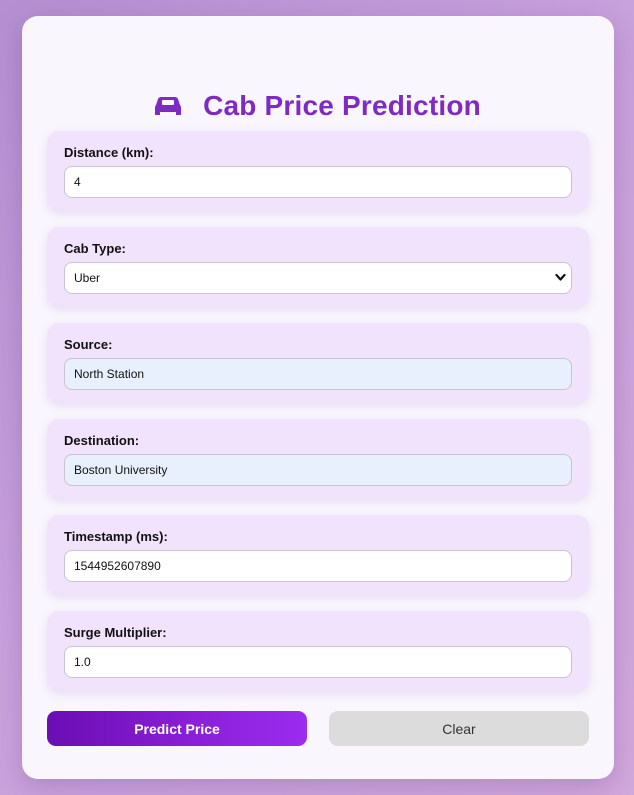 This screenshot has height=795, width=634. Describe the element at coordinates (318, 662) in the screenshot. I see `surge-input` at that location.